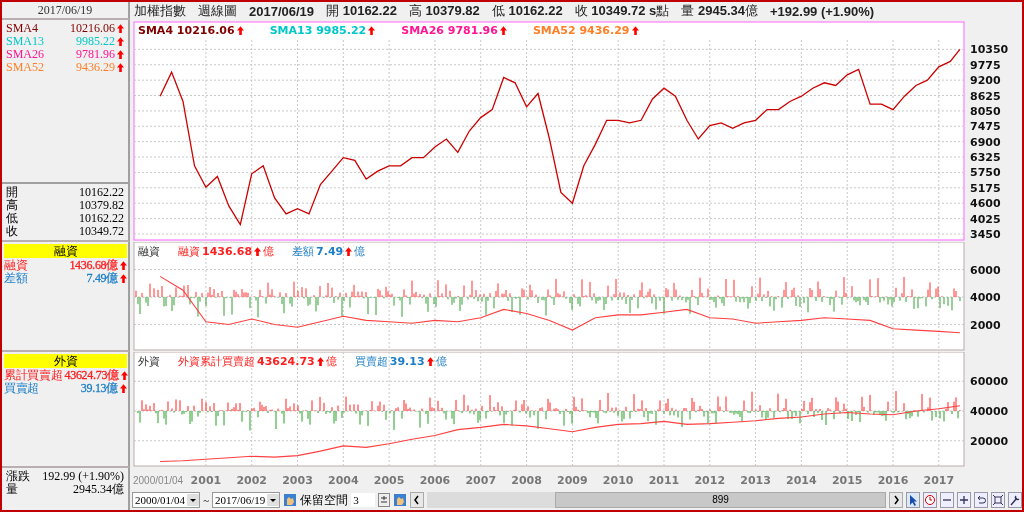 This screenshot has width=1024, height=512. Describe the element at coordinates (847, 480) in the screenshot. I see `year-label: 2015` at that location.